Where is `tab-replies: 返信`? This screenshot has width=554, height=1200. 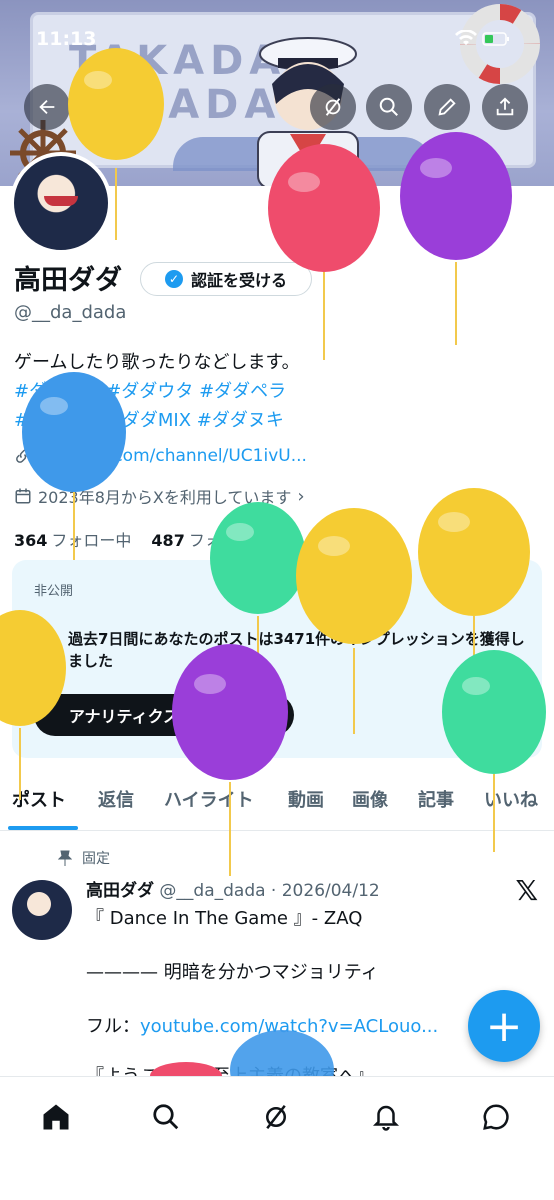
tab-replies: 返信 is located at coordinates (116, 799).